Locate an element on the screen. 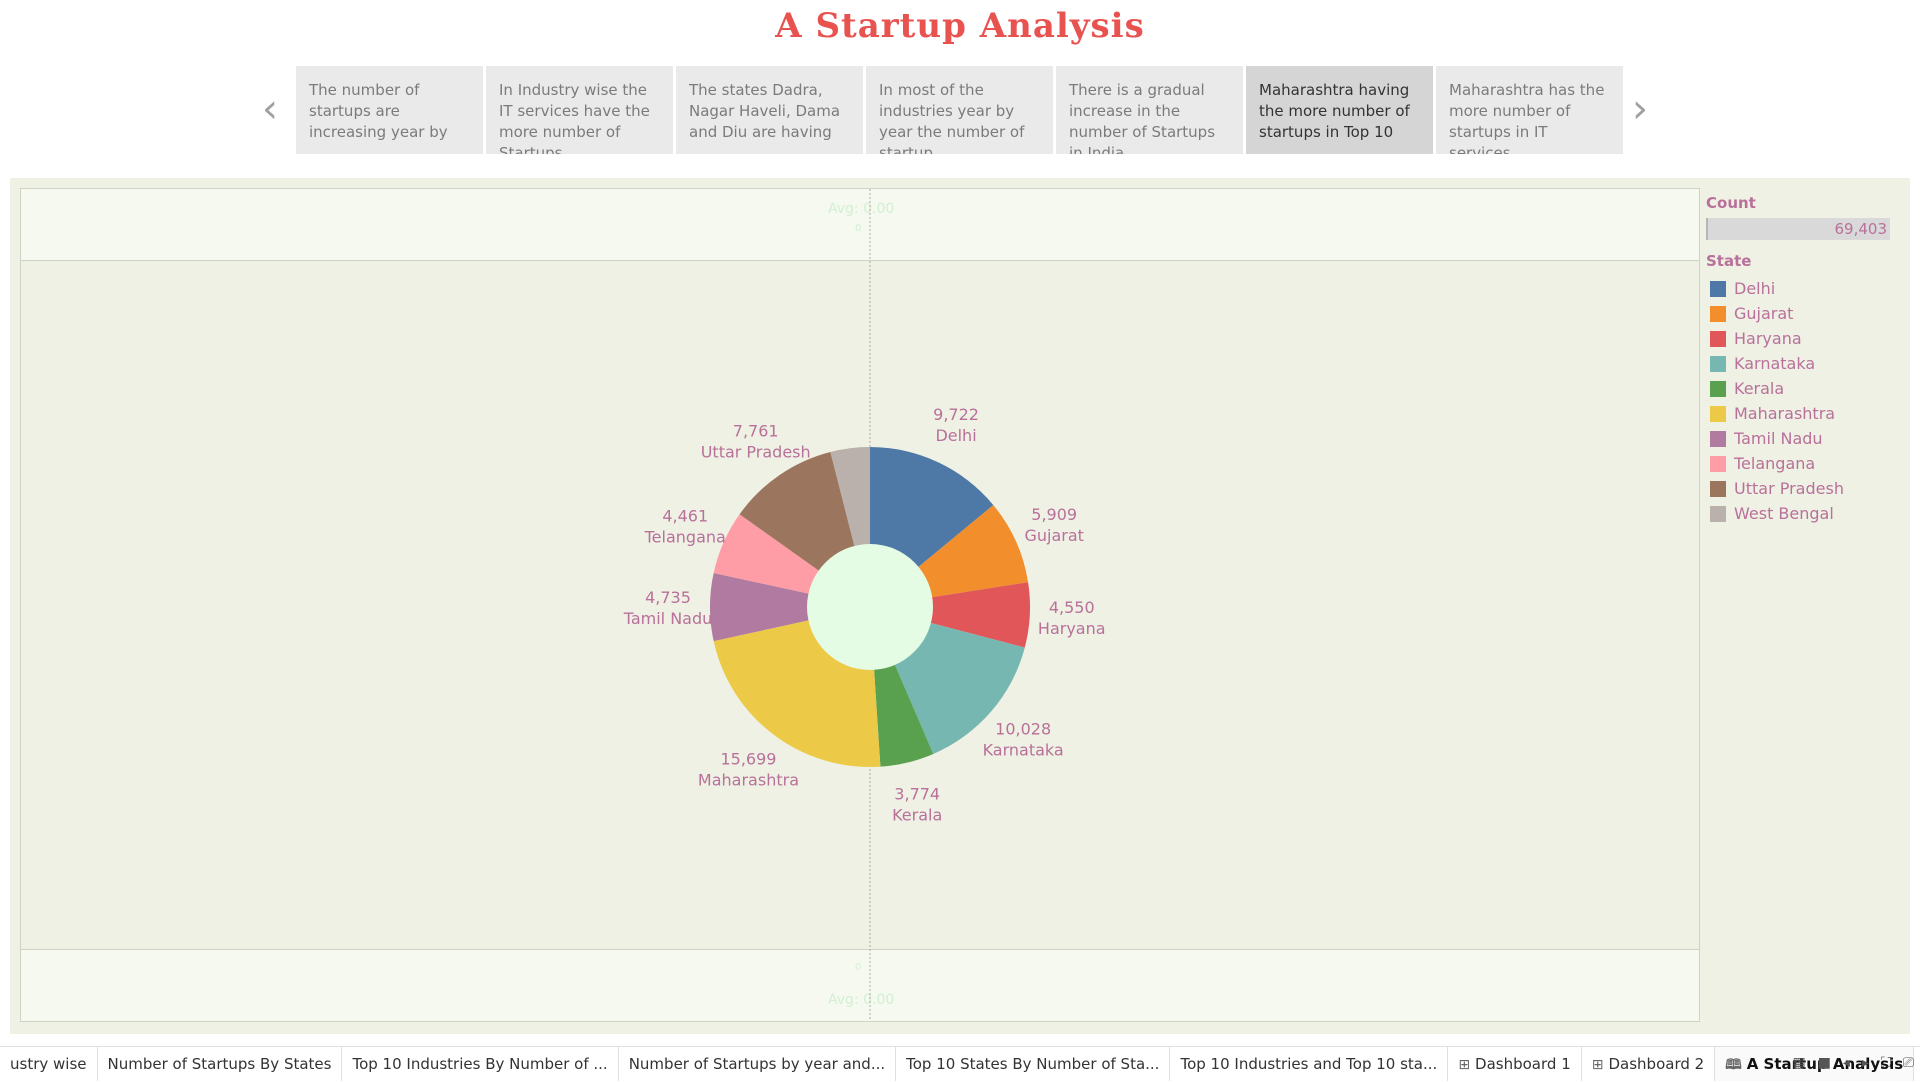 This screenshot has height=1082, width=1920. slice-category-label: Haryana is located at coordinates (1072, 628).